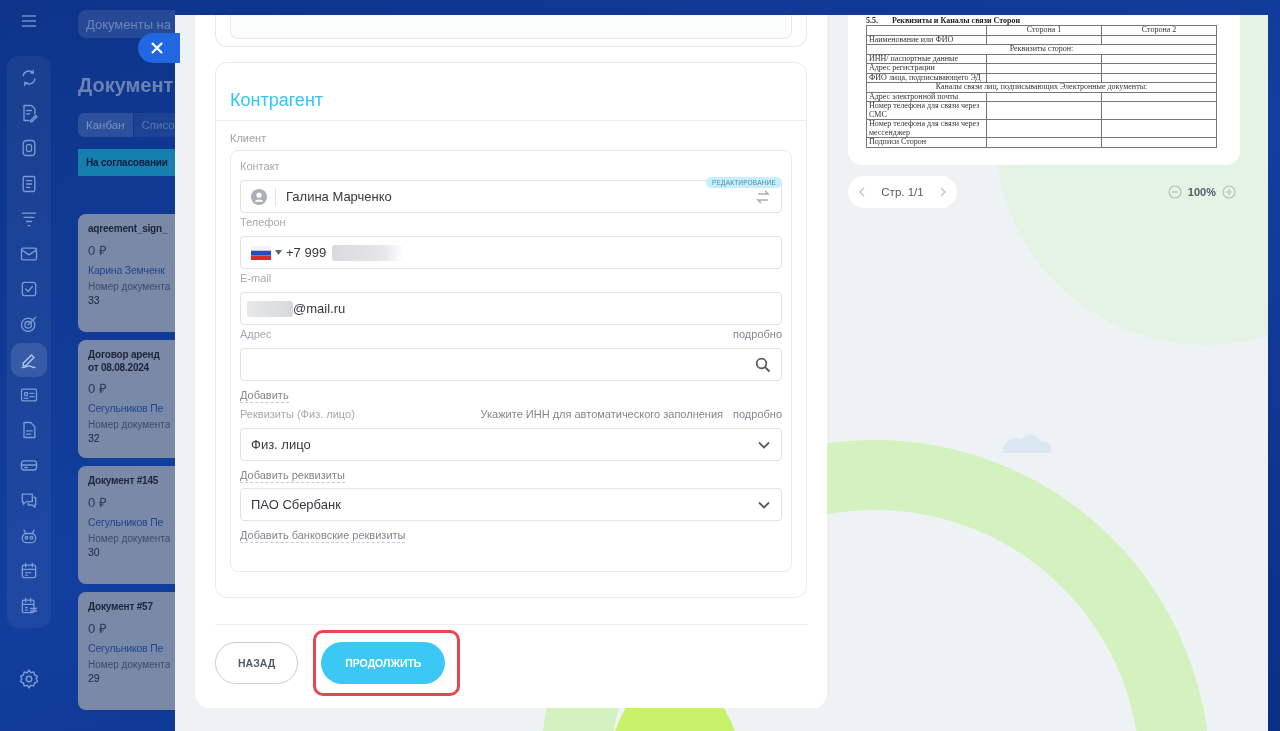  I want to click on kanban-card: Документ #145 0 ₽ Сегульников Пе Номер документа 30, so click(126, 525).